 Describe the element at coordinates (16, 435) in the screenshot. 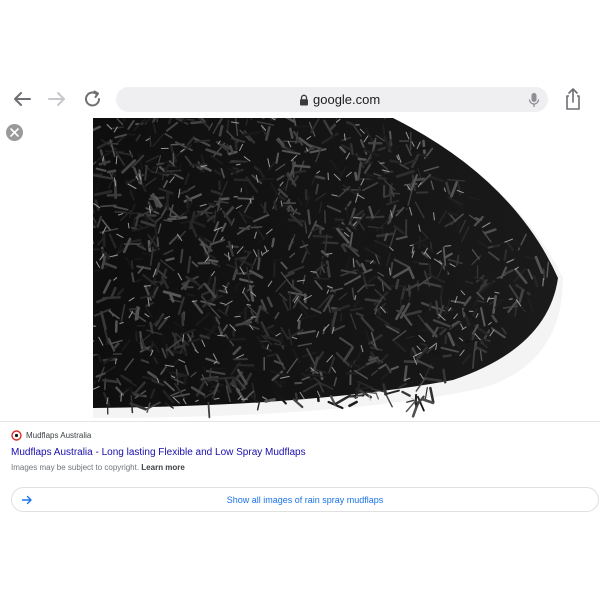

I see `mudflaps-australia-favicon-icon` at that location.